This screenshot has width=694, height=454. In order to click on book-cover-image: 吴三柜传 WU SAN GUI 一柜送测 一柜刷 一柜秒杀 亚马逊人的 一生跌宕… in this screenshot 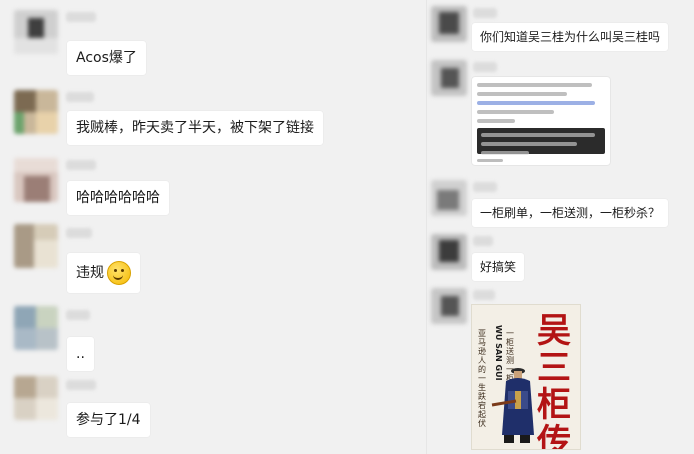, I will do `click(526, 377)`.